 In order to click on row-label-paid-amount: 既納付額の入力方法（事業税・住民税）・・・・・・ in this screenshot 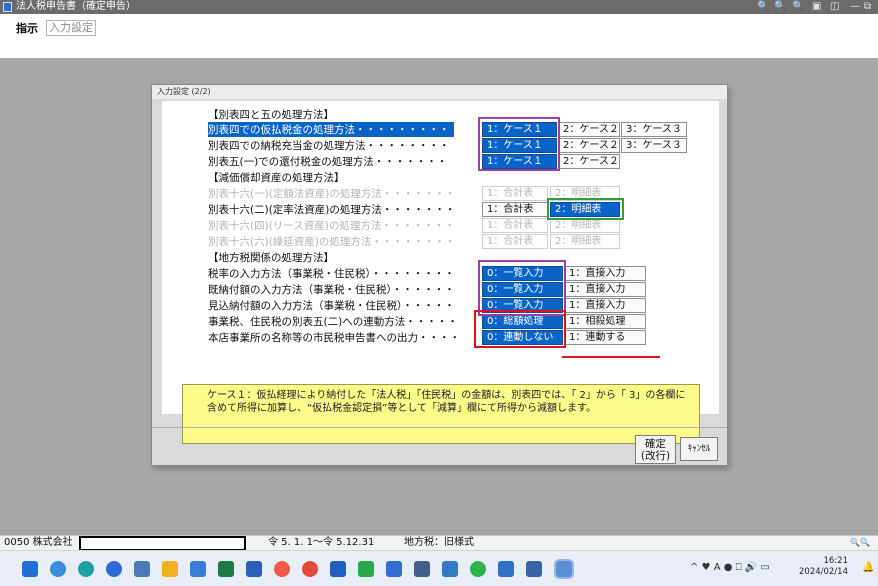, I will do `click(331, 289)`.